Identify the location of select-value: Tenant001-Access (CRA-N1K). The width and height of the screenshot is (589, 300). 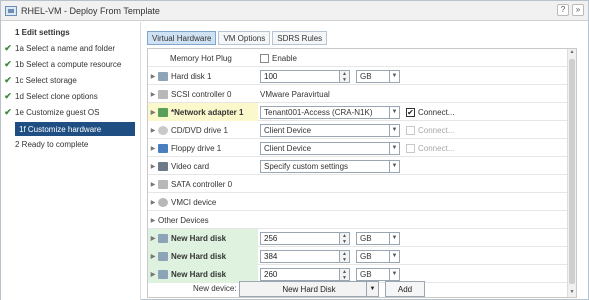
(318, 112).